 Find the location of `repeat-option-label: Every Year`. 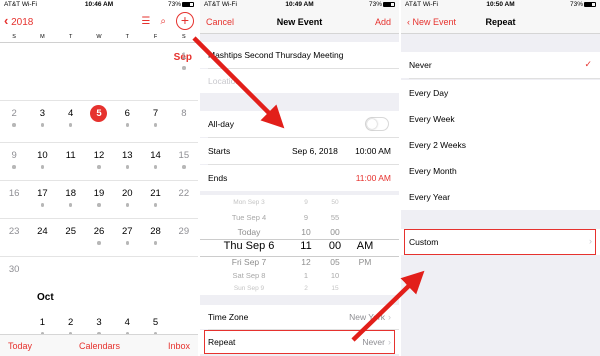

repeat-option-label: Every Year is located at coordinates (430, 197).